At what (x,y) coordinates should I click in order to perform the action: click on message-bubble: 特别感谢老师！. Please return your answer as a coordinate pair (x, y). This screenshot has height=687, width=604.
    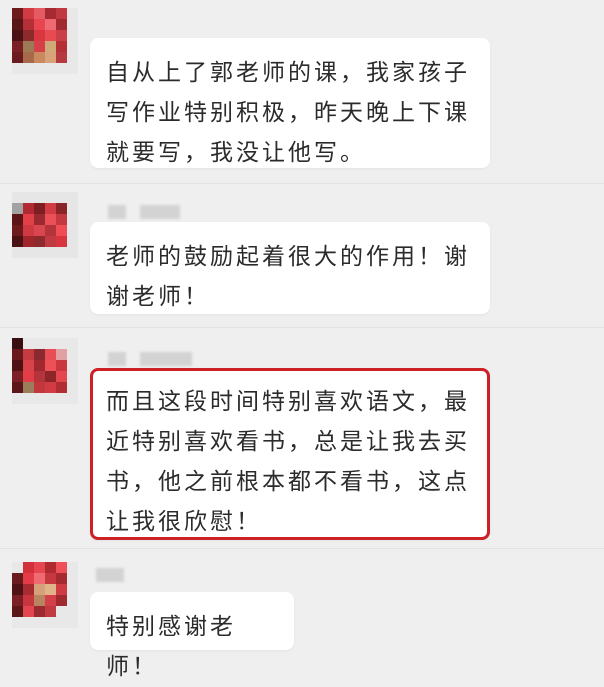
    Looking at the image, I should click on (192, 636).